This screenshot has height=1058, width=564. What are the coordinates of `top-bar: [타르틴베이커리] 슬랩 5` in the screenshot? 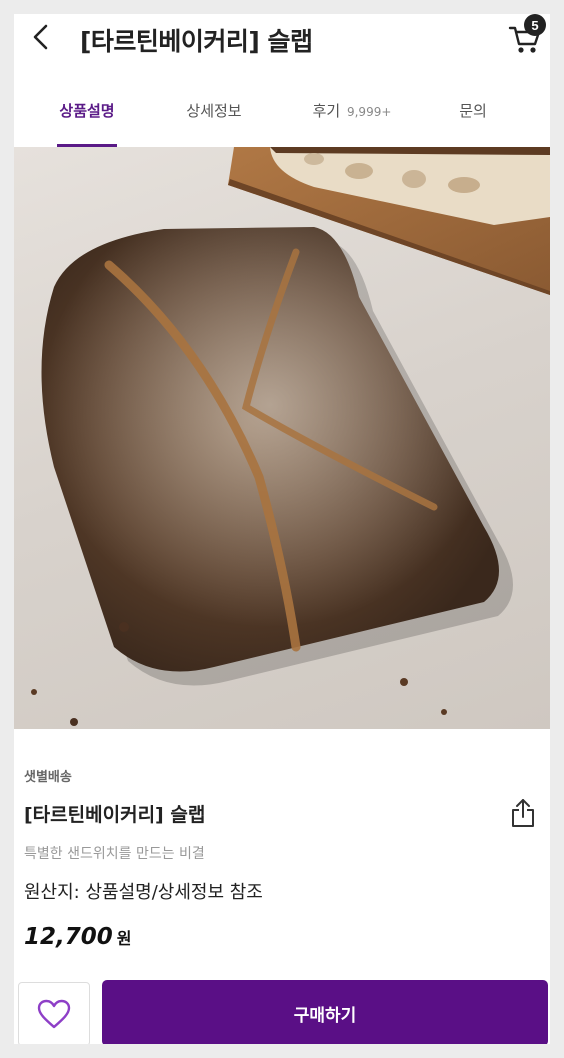 It's located at (282, 44).